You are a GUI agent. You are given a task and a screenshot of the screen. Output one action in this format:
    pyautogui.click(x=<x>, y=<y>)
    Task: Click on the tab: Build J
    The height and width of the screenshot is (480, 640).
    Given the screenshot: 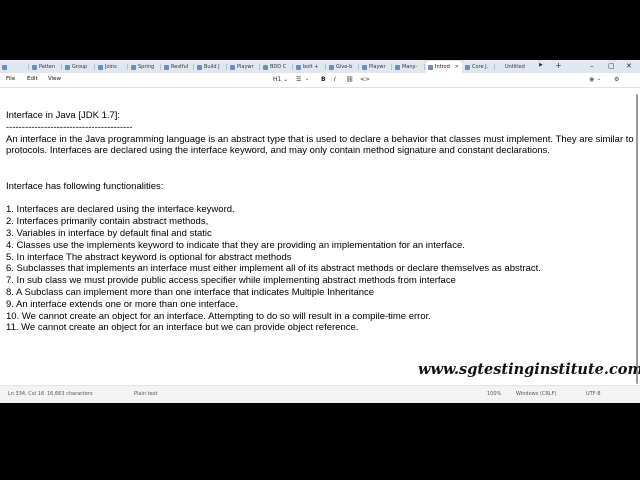 What is the action you would take?
    pyautogui.click(x=211, y=67)
    